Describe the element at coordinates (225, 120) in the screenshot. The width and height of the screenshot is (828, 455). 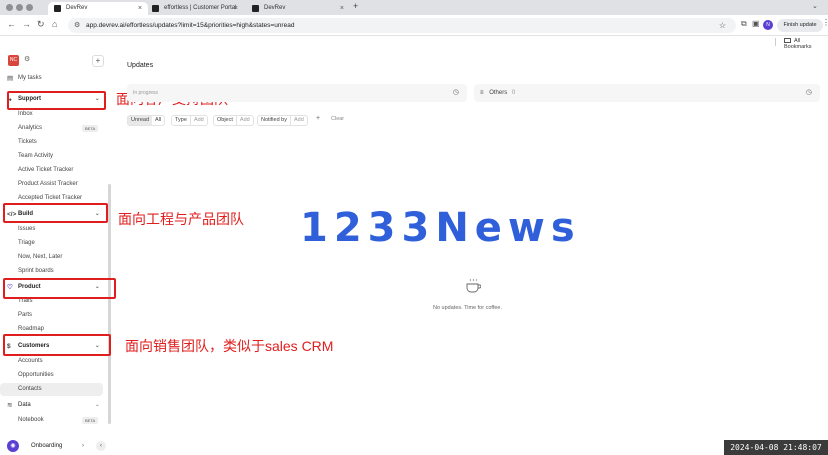
I see `filter-label: Object` at that location.